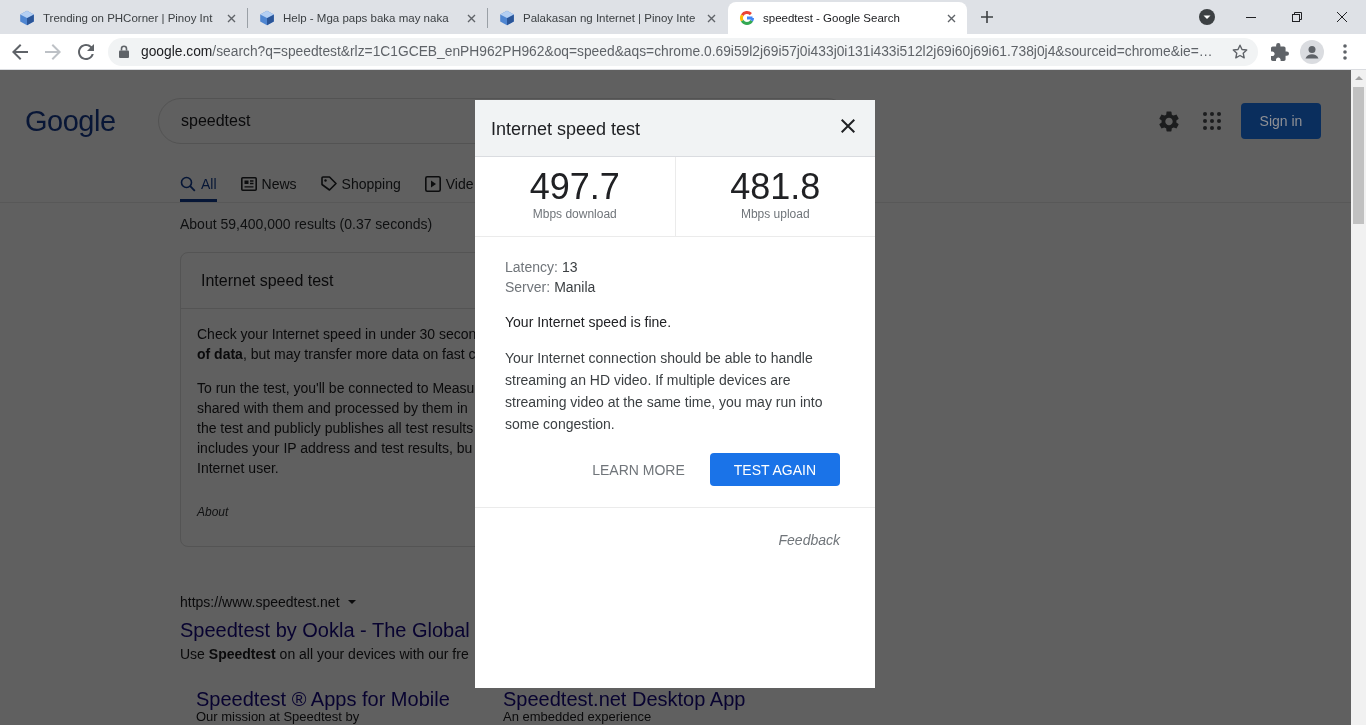  What do you see at coordinates (306, 224) in the screenshot?
I see `result-stats: About 59,400,000 results (0.37 seconds)` at bounding box center [306, 224].